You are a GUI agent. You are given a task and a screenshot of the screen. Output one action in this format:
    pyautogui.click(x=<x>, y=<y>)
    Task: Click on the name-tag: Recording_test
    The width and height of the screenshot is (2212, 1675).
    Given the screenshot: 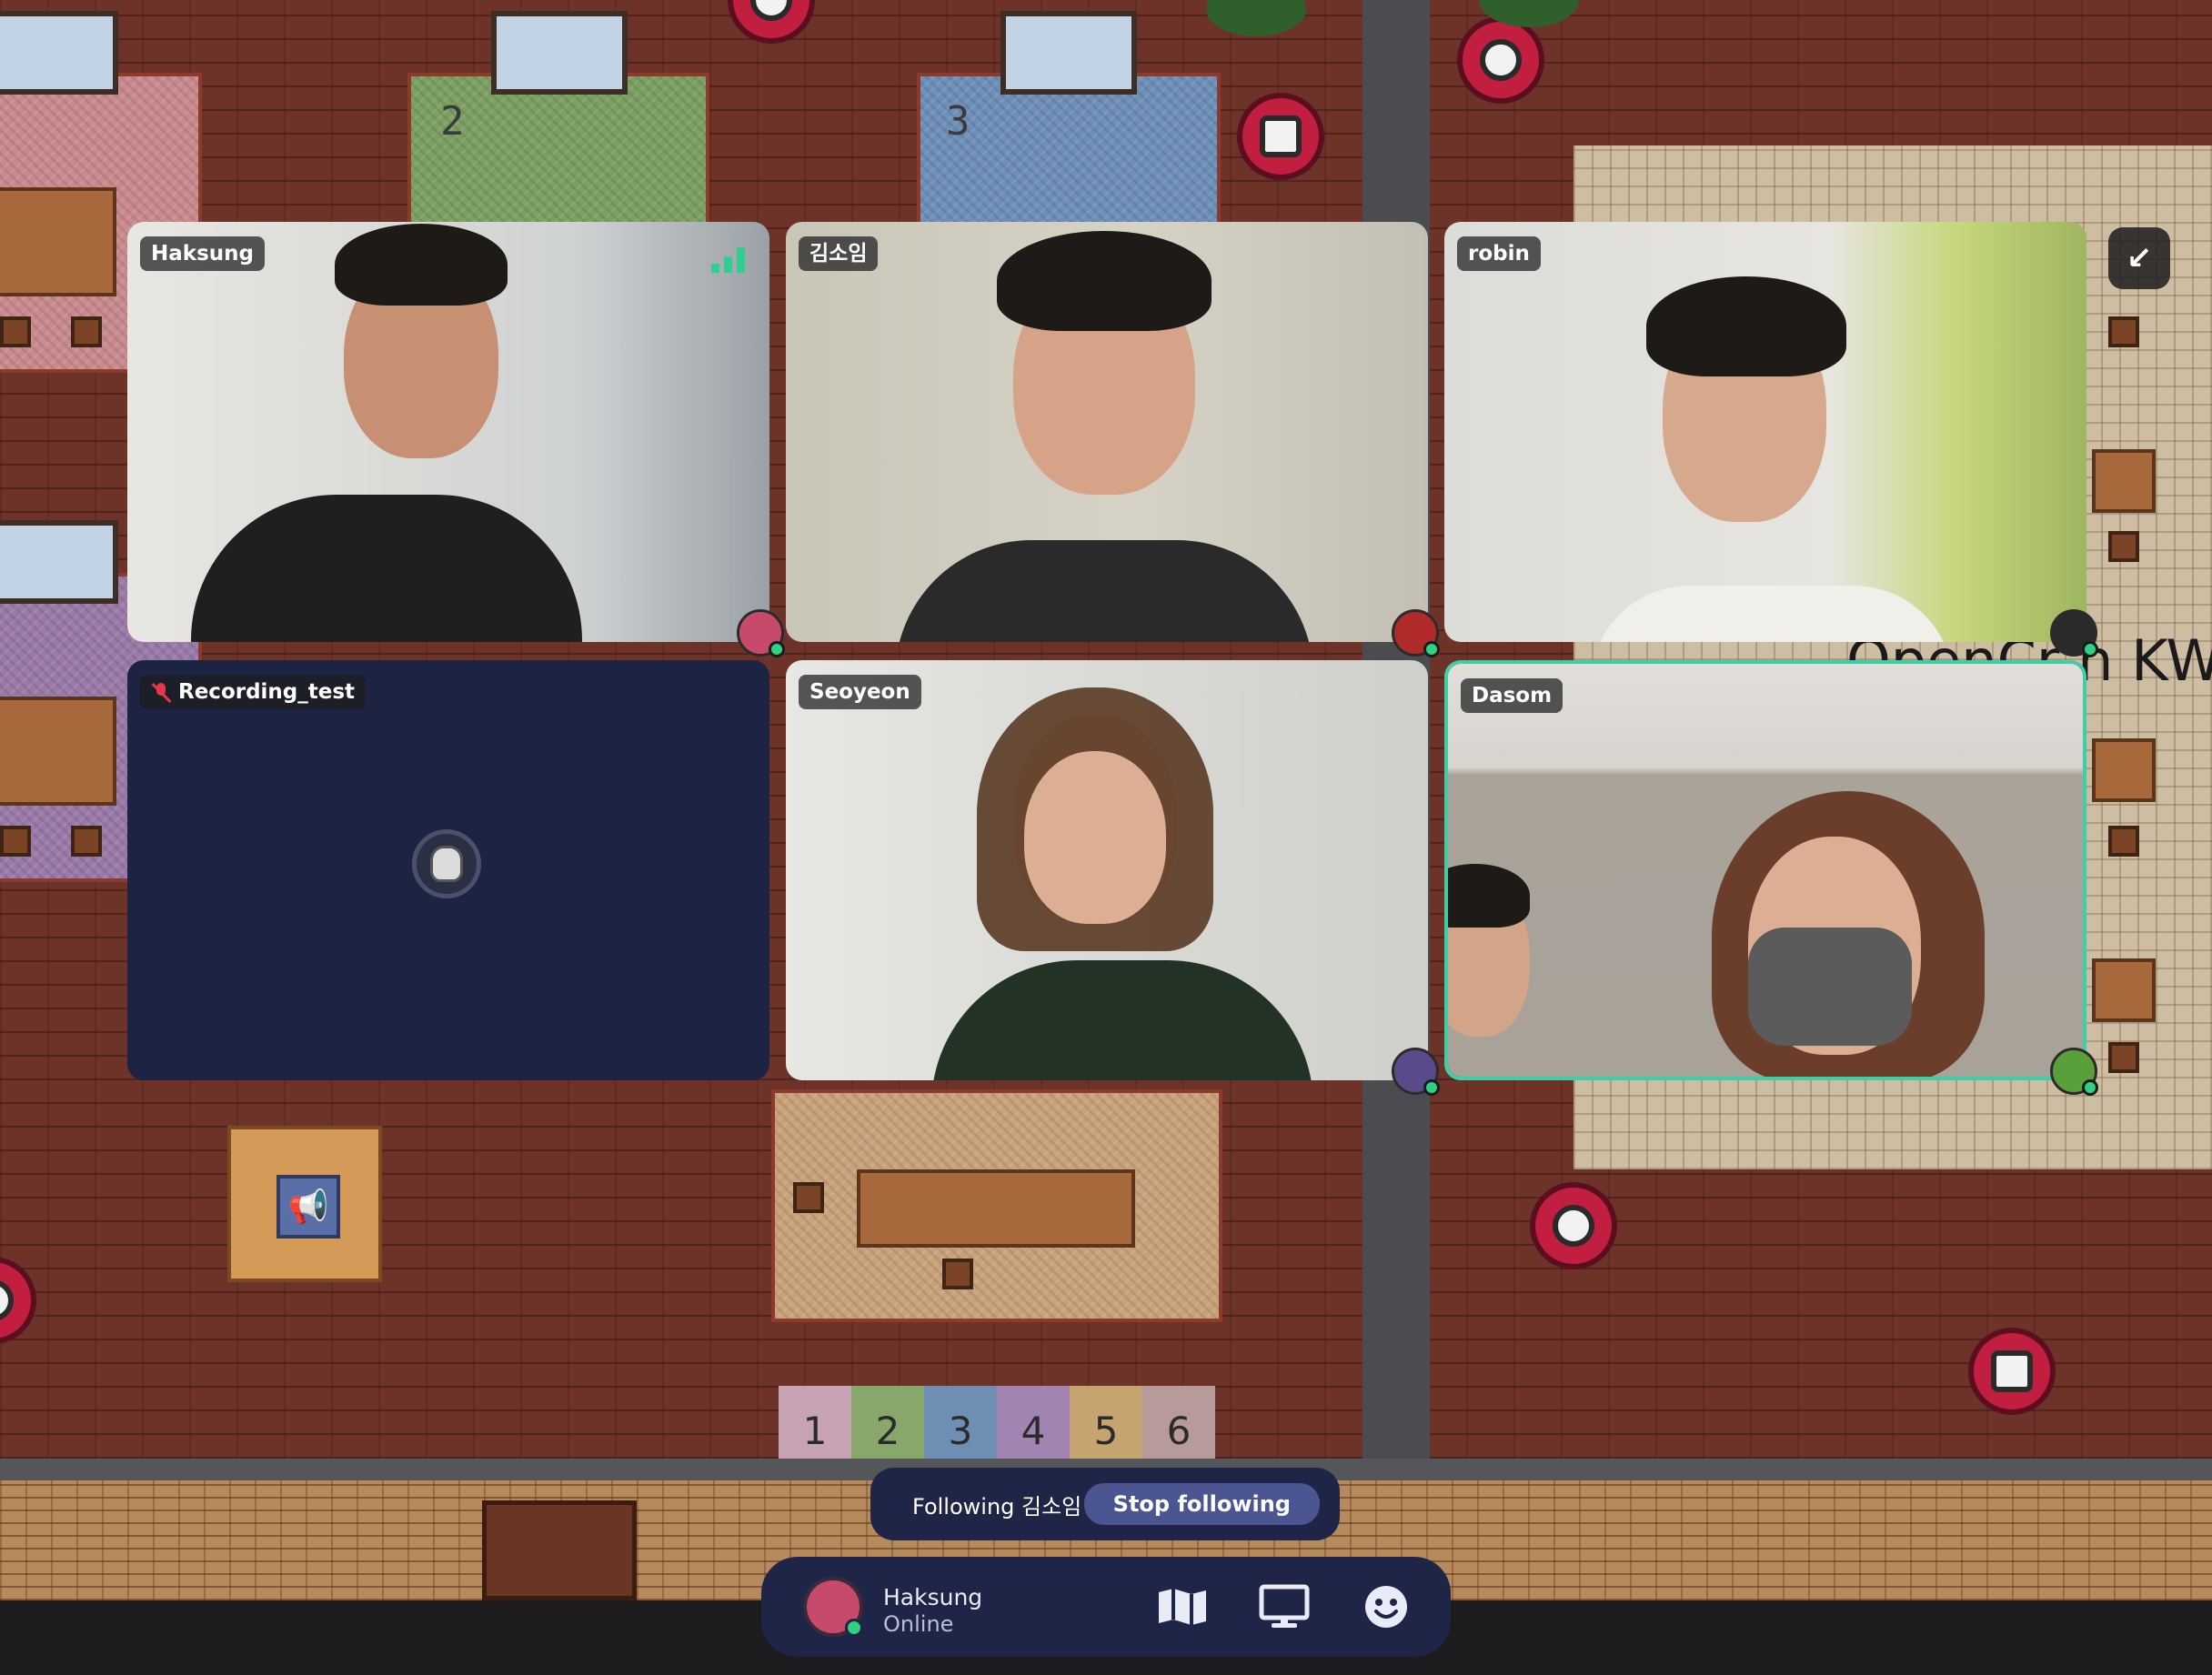 What is the action you would take?
    pyautogui.click(x=253, y=692)
    